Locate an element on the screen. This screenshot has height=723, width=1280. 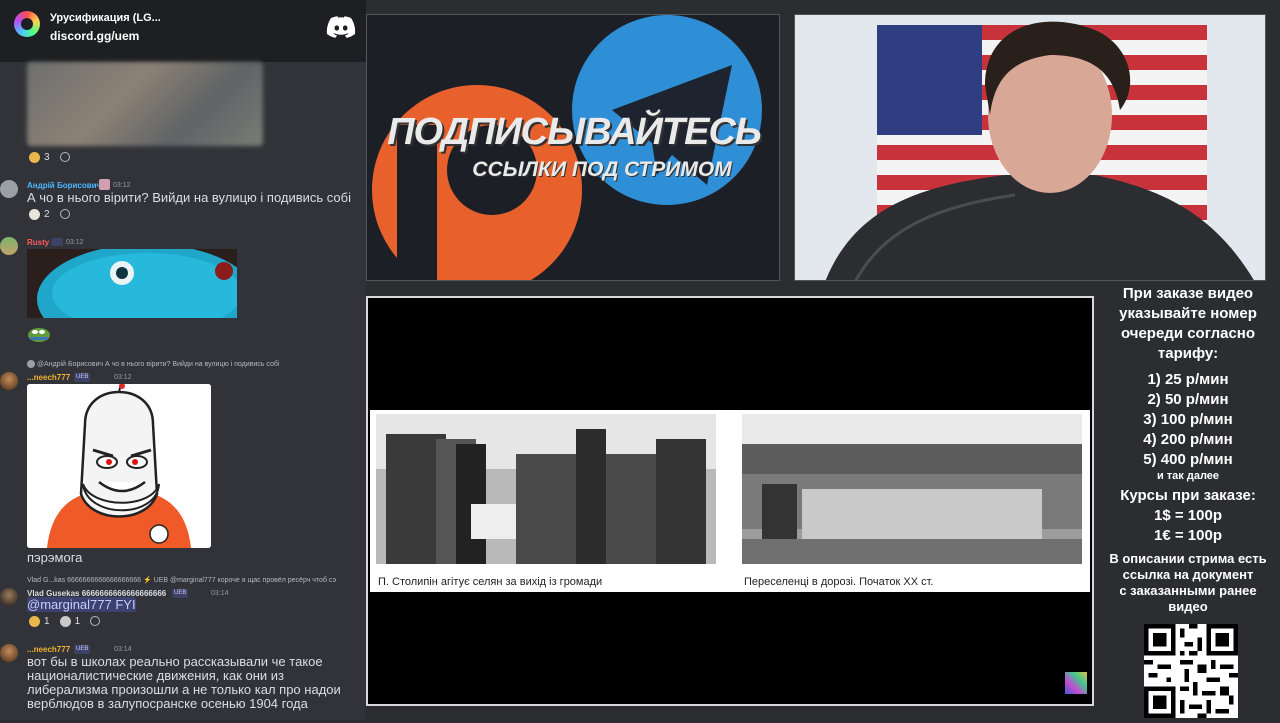
tariff-1: 1) 25 р/мин is located at coordinates (1188, 379).